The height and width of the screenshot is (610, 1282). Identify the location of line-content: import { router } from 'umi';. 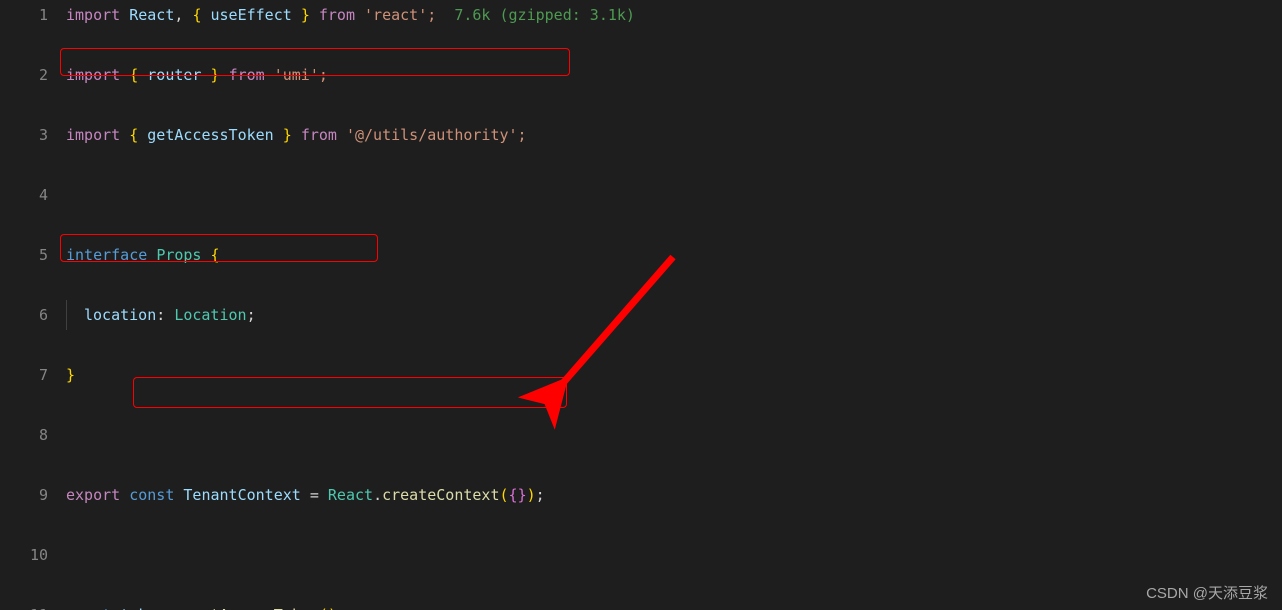
(197, 75).